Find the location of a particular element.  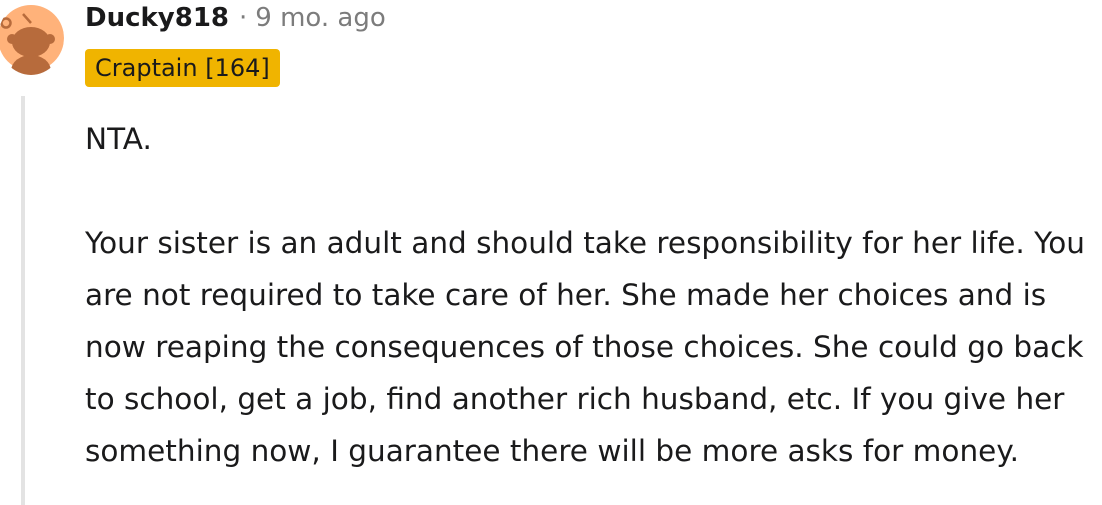

author-name: Ducky818 is located at coordinates (157, 18).